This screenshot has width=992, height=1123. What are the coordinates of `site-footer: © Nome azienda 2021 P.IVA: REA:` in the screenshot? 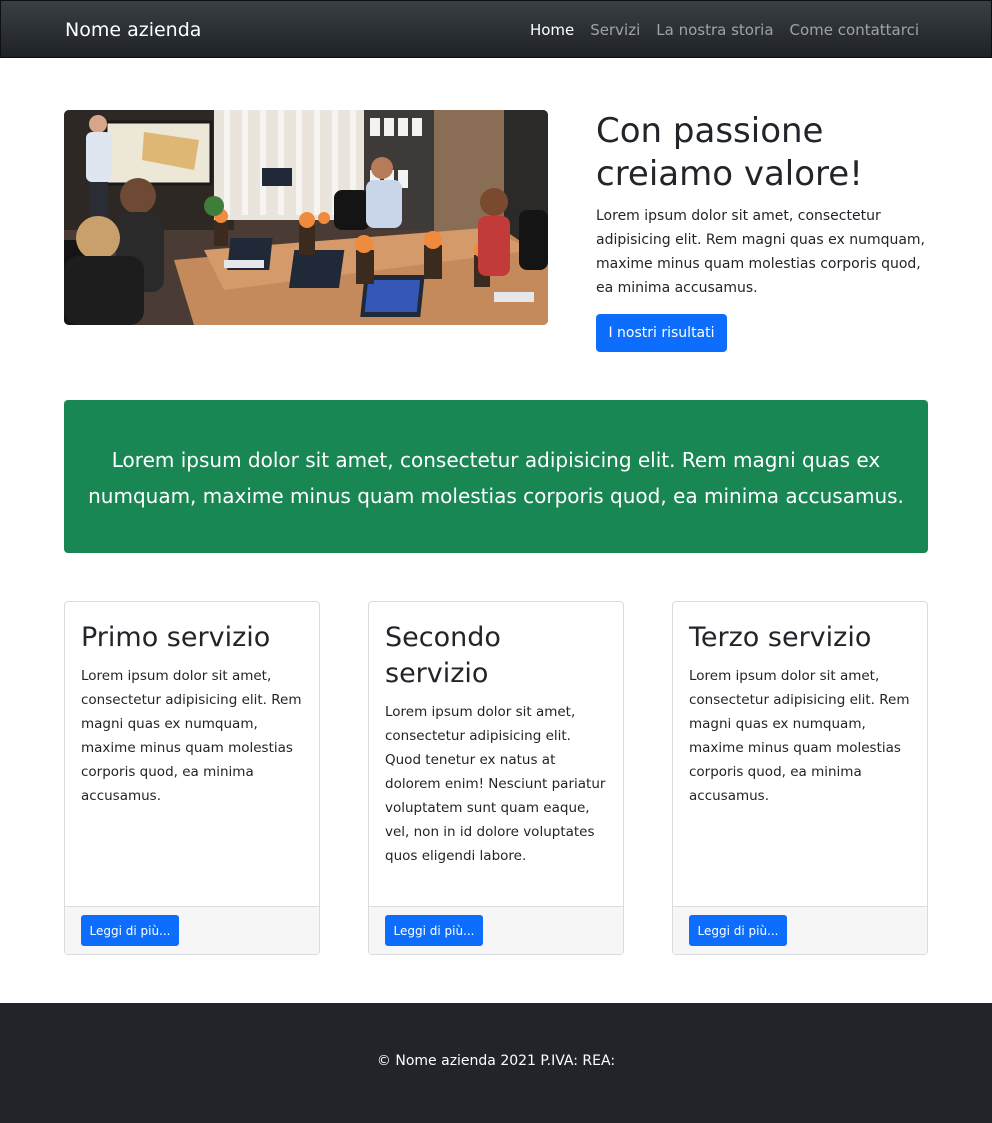 It's located at (496, 1063).